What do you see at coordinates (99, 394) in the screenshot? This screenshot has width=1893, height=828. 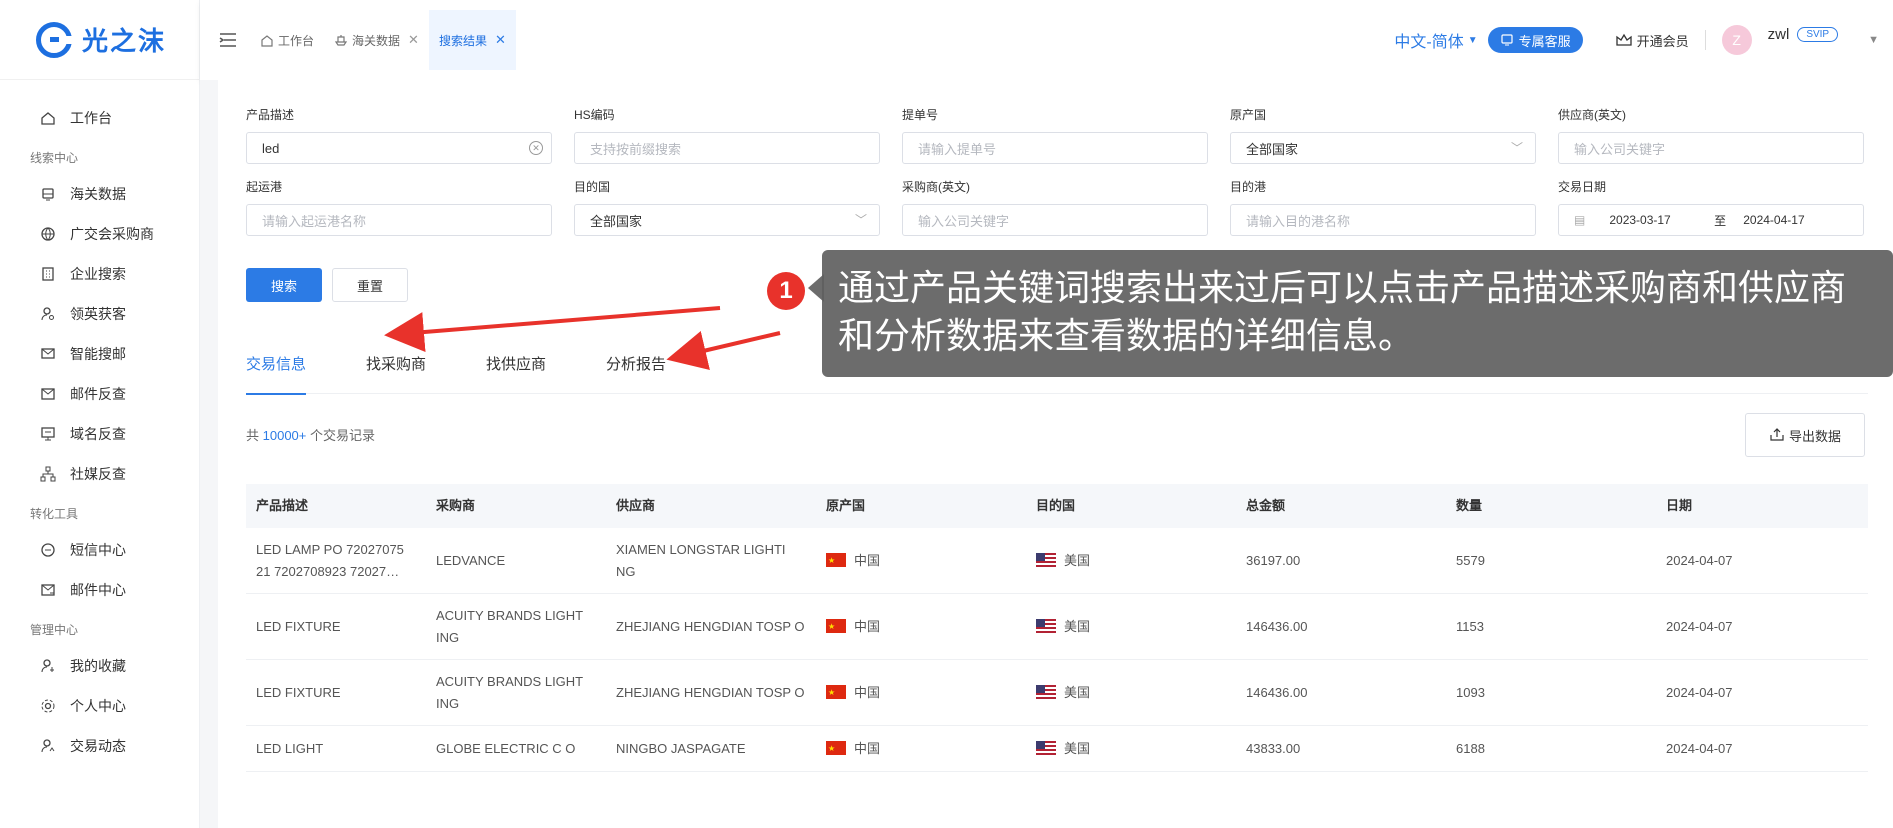 I see `sidebar-item: 邮件反查` at bounding box center [99, 394].